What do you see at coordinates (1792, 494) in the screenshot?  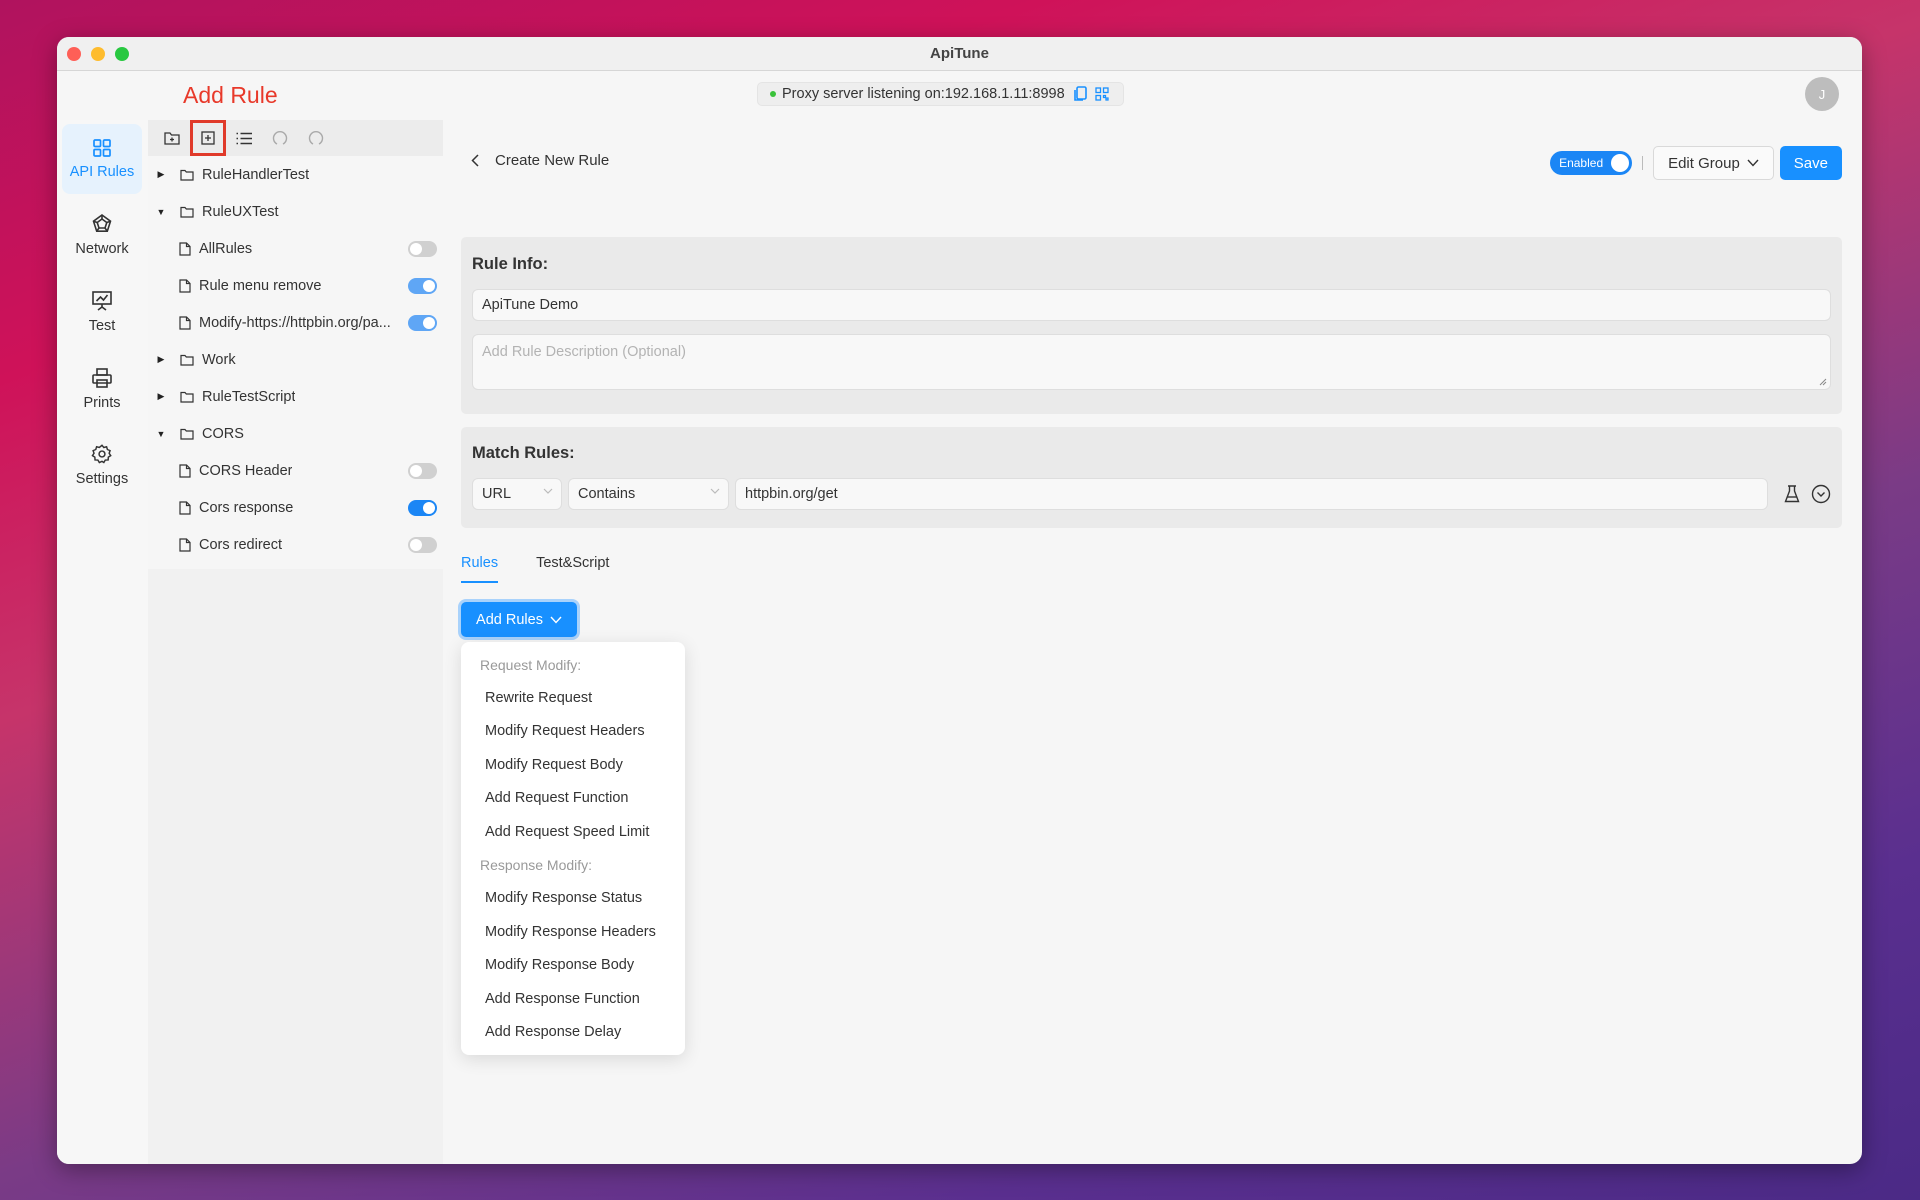 I see `flask-icon` at bounding box center [1792, 494].